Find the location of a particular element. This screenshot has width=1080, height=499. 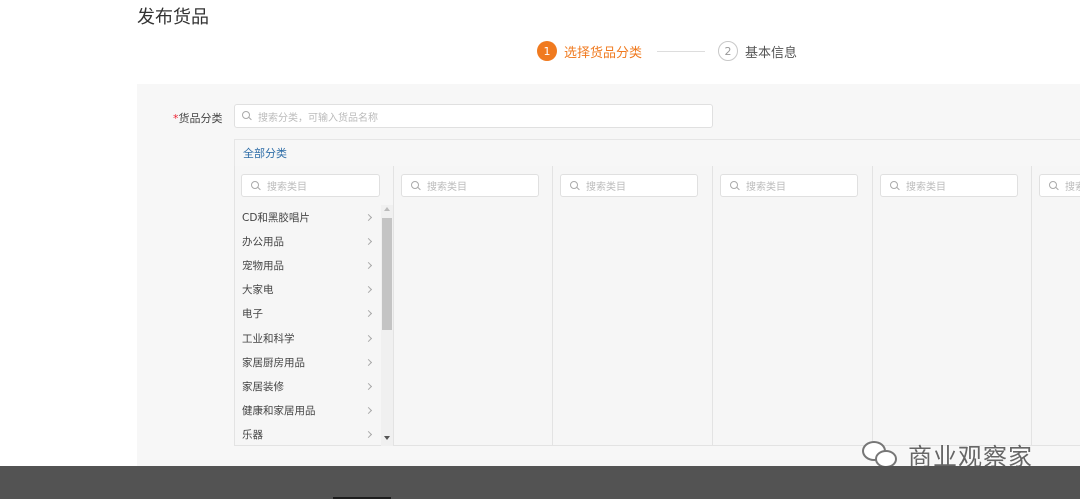

category-field-label: *货品分类 is located at coordinates (198, 118).